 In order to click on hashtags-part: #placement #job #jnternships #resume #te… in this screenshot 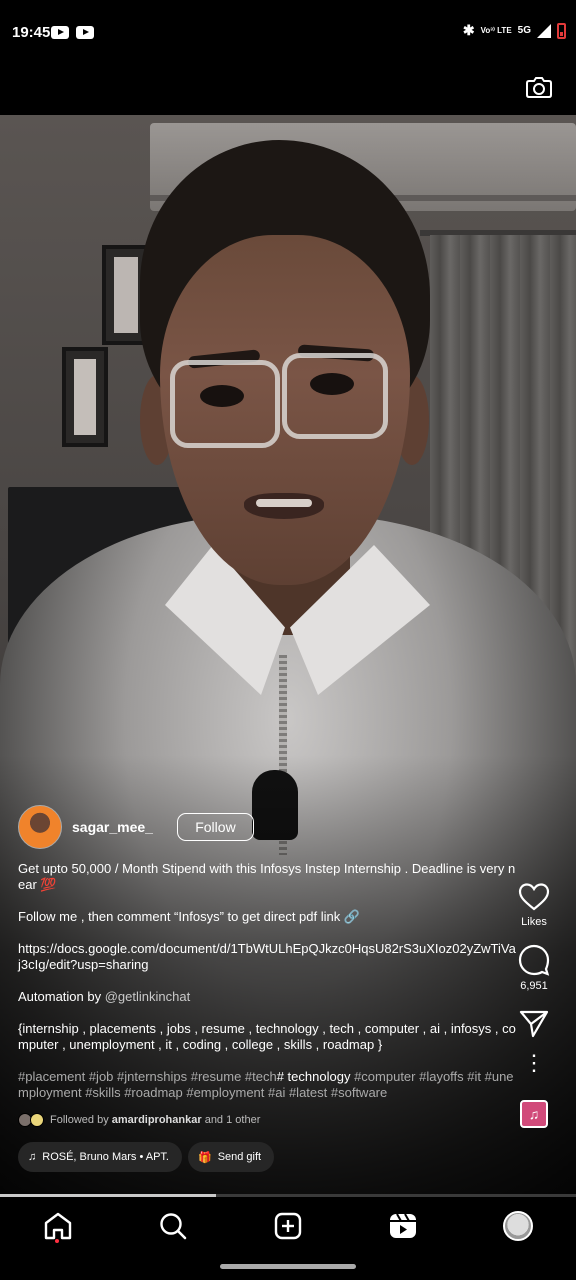, I will do `click(147, 1076)`.